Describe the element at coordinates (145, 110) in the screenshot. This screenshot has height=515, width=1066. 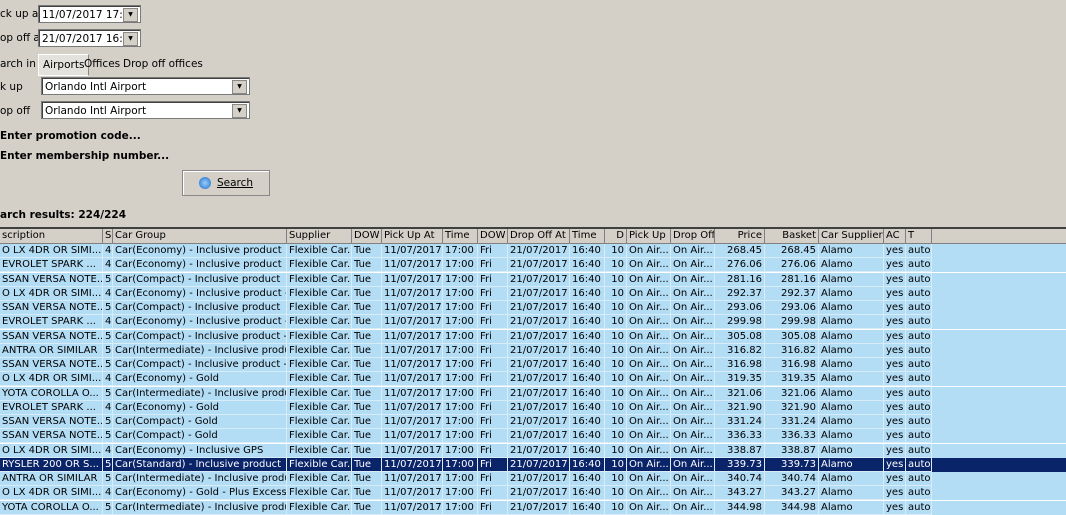
I see `dropoff-location-select: Orlando Intl Airport ▼` at that location.